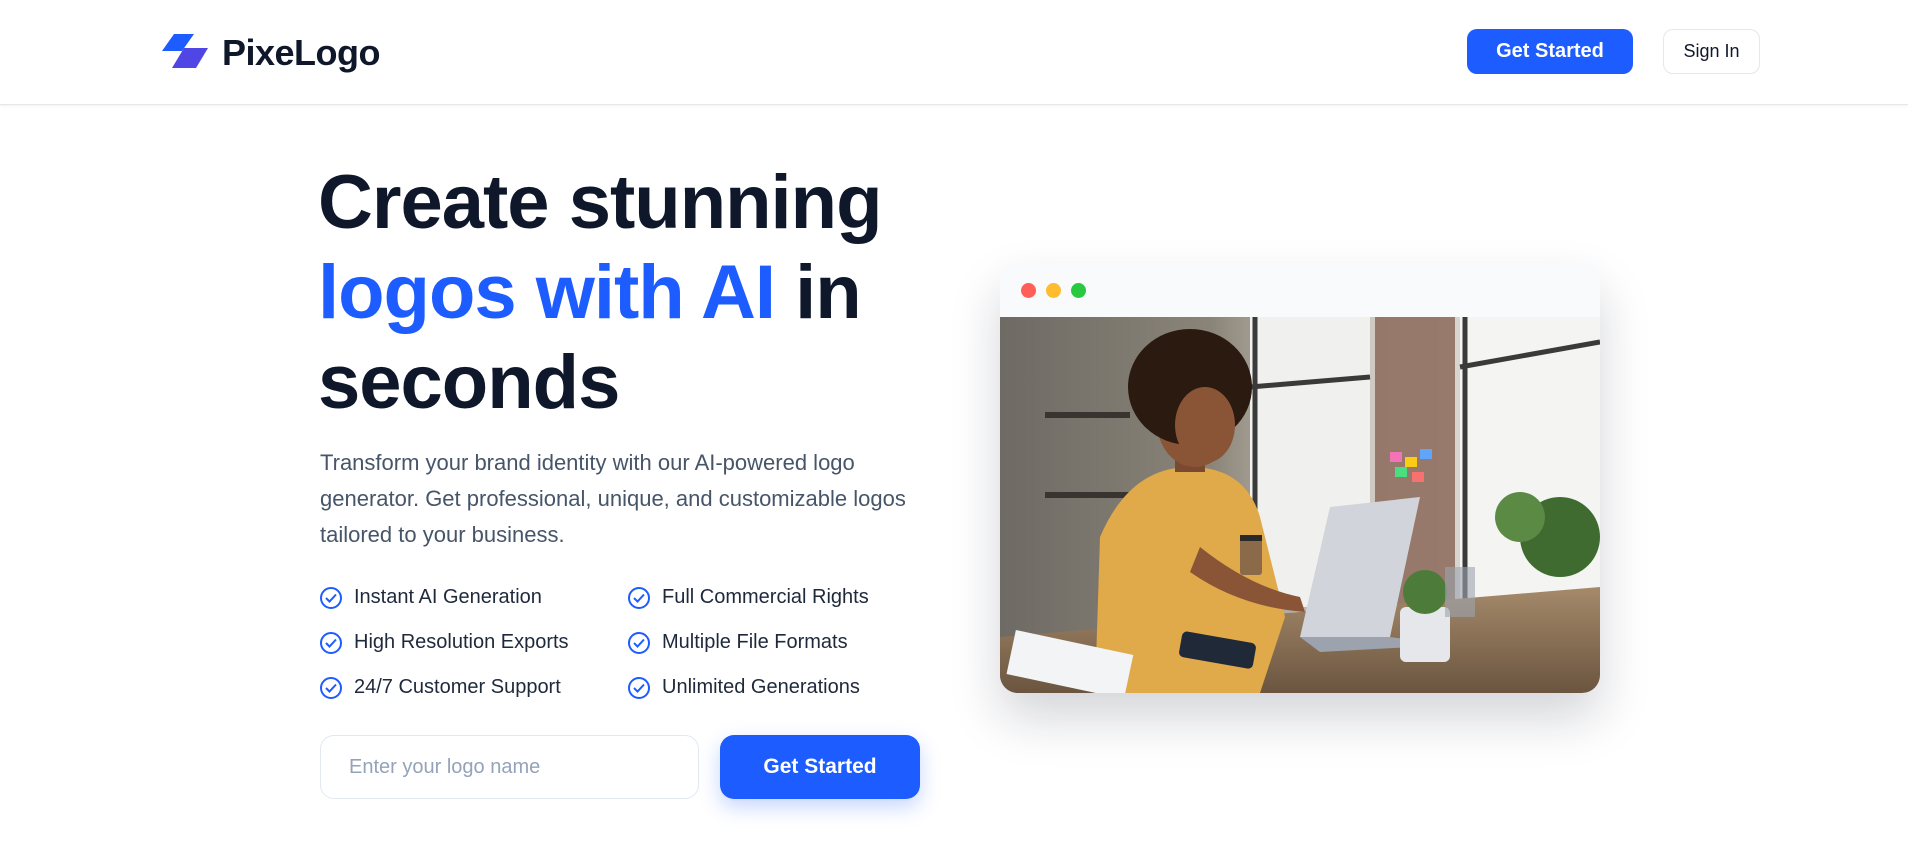 The width and height of the screenshot is (1908, 841). Describe the element at coordinates (457, 687) in the screenshot. I see `feature-label: 24/7 Customer Support` at that location.